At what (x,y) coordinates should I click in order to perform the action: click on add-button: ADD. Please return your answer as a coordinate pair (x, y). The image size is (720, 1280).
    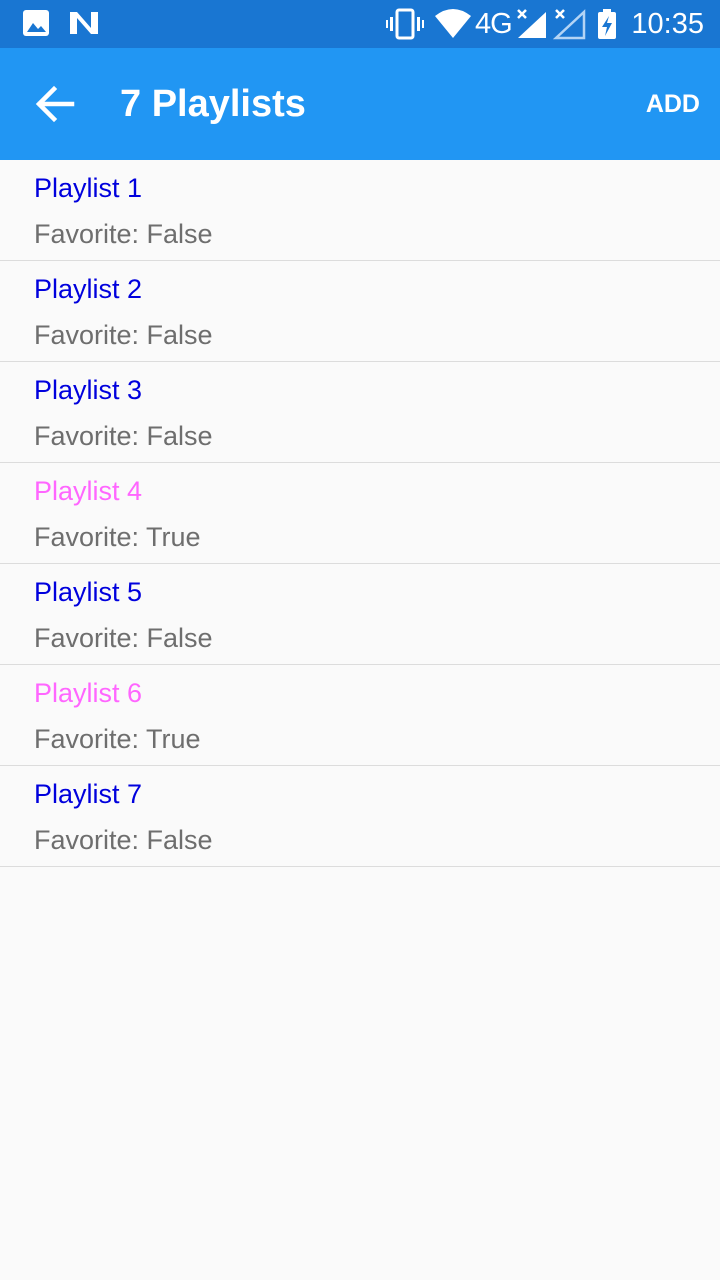
    Looking at the image, I should click on (673, 104).